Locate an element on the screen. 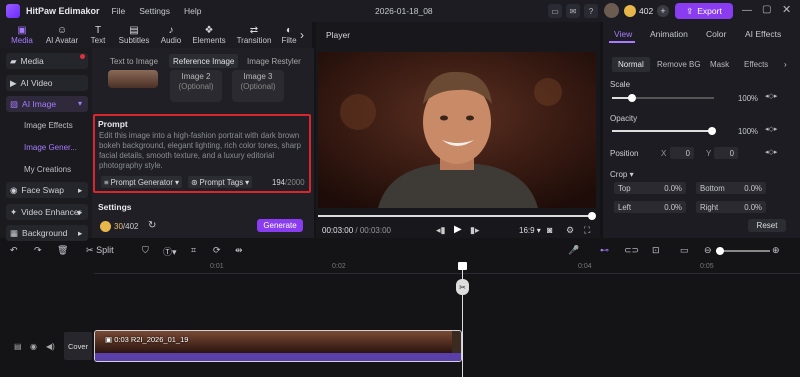  menu-file: File is located at coordinates (119, 11).